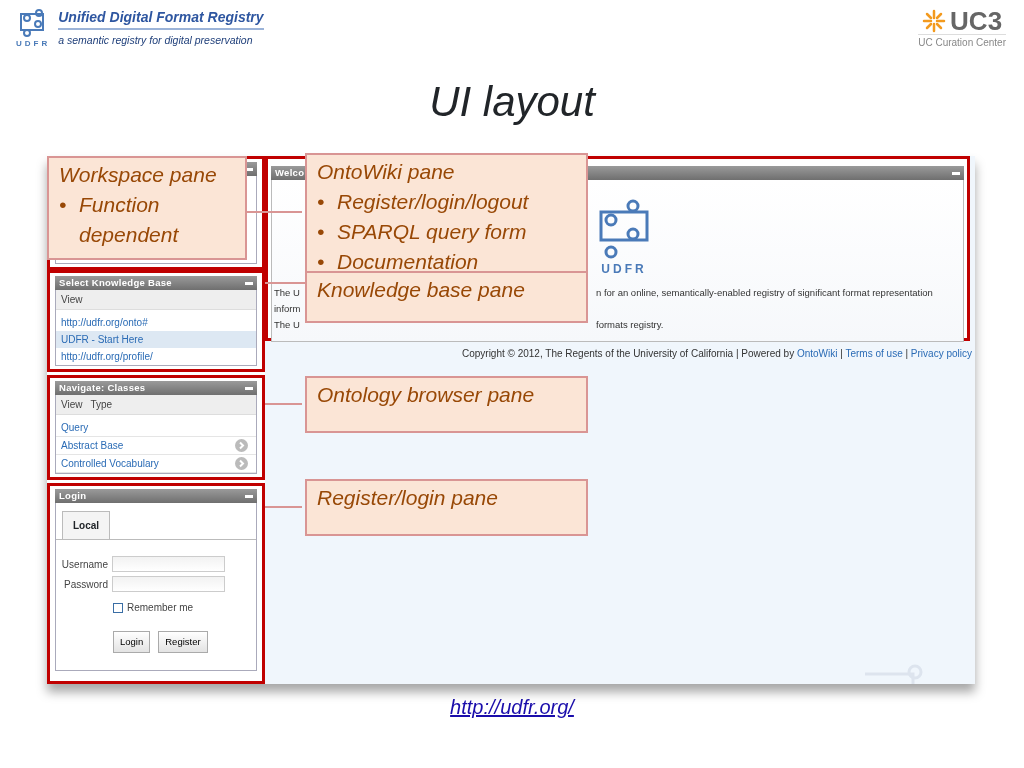  What do you see at coordinates (156, 40) in the screenshot?
I see `registry-subtitle: a semantic registry for digital preservation` at bounding box center [156, 40].